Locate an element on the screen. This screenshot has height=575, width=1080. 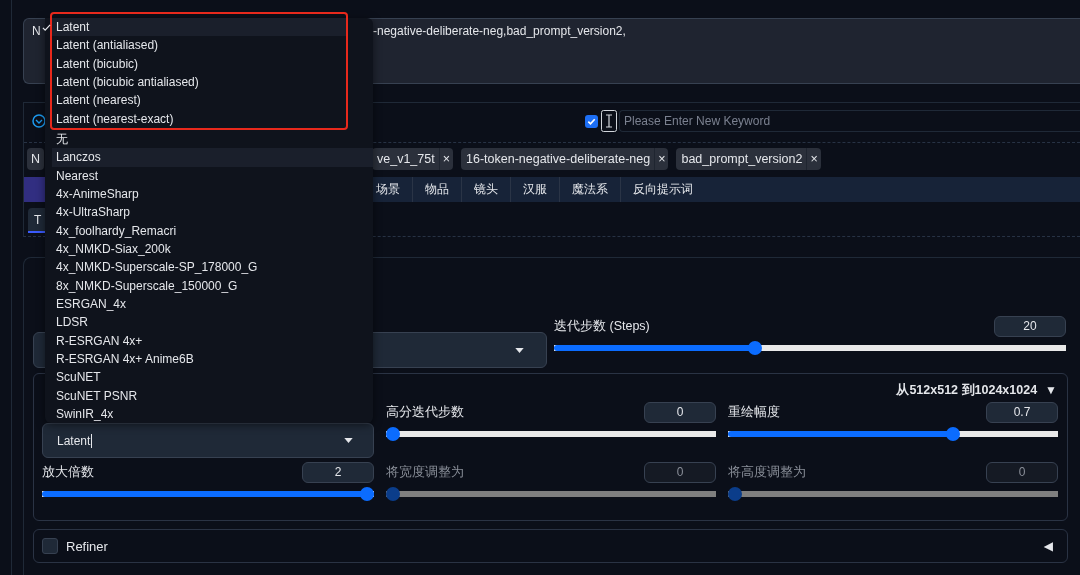
dropdown-option: 4x_NMKD-Siax_200k is located at coordinates (212, 249).